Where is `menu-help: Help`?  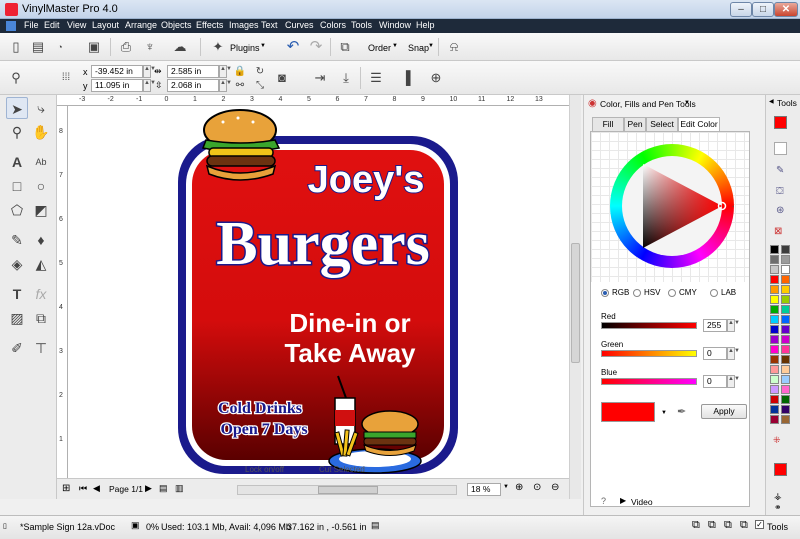
menu-help: Help is located at coordinates (425, 25).